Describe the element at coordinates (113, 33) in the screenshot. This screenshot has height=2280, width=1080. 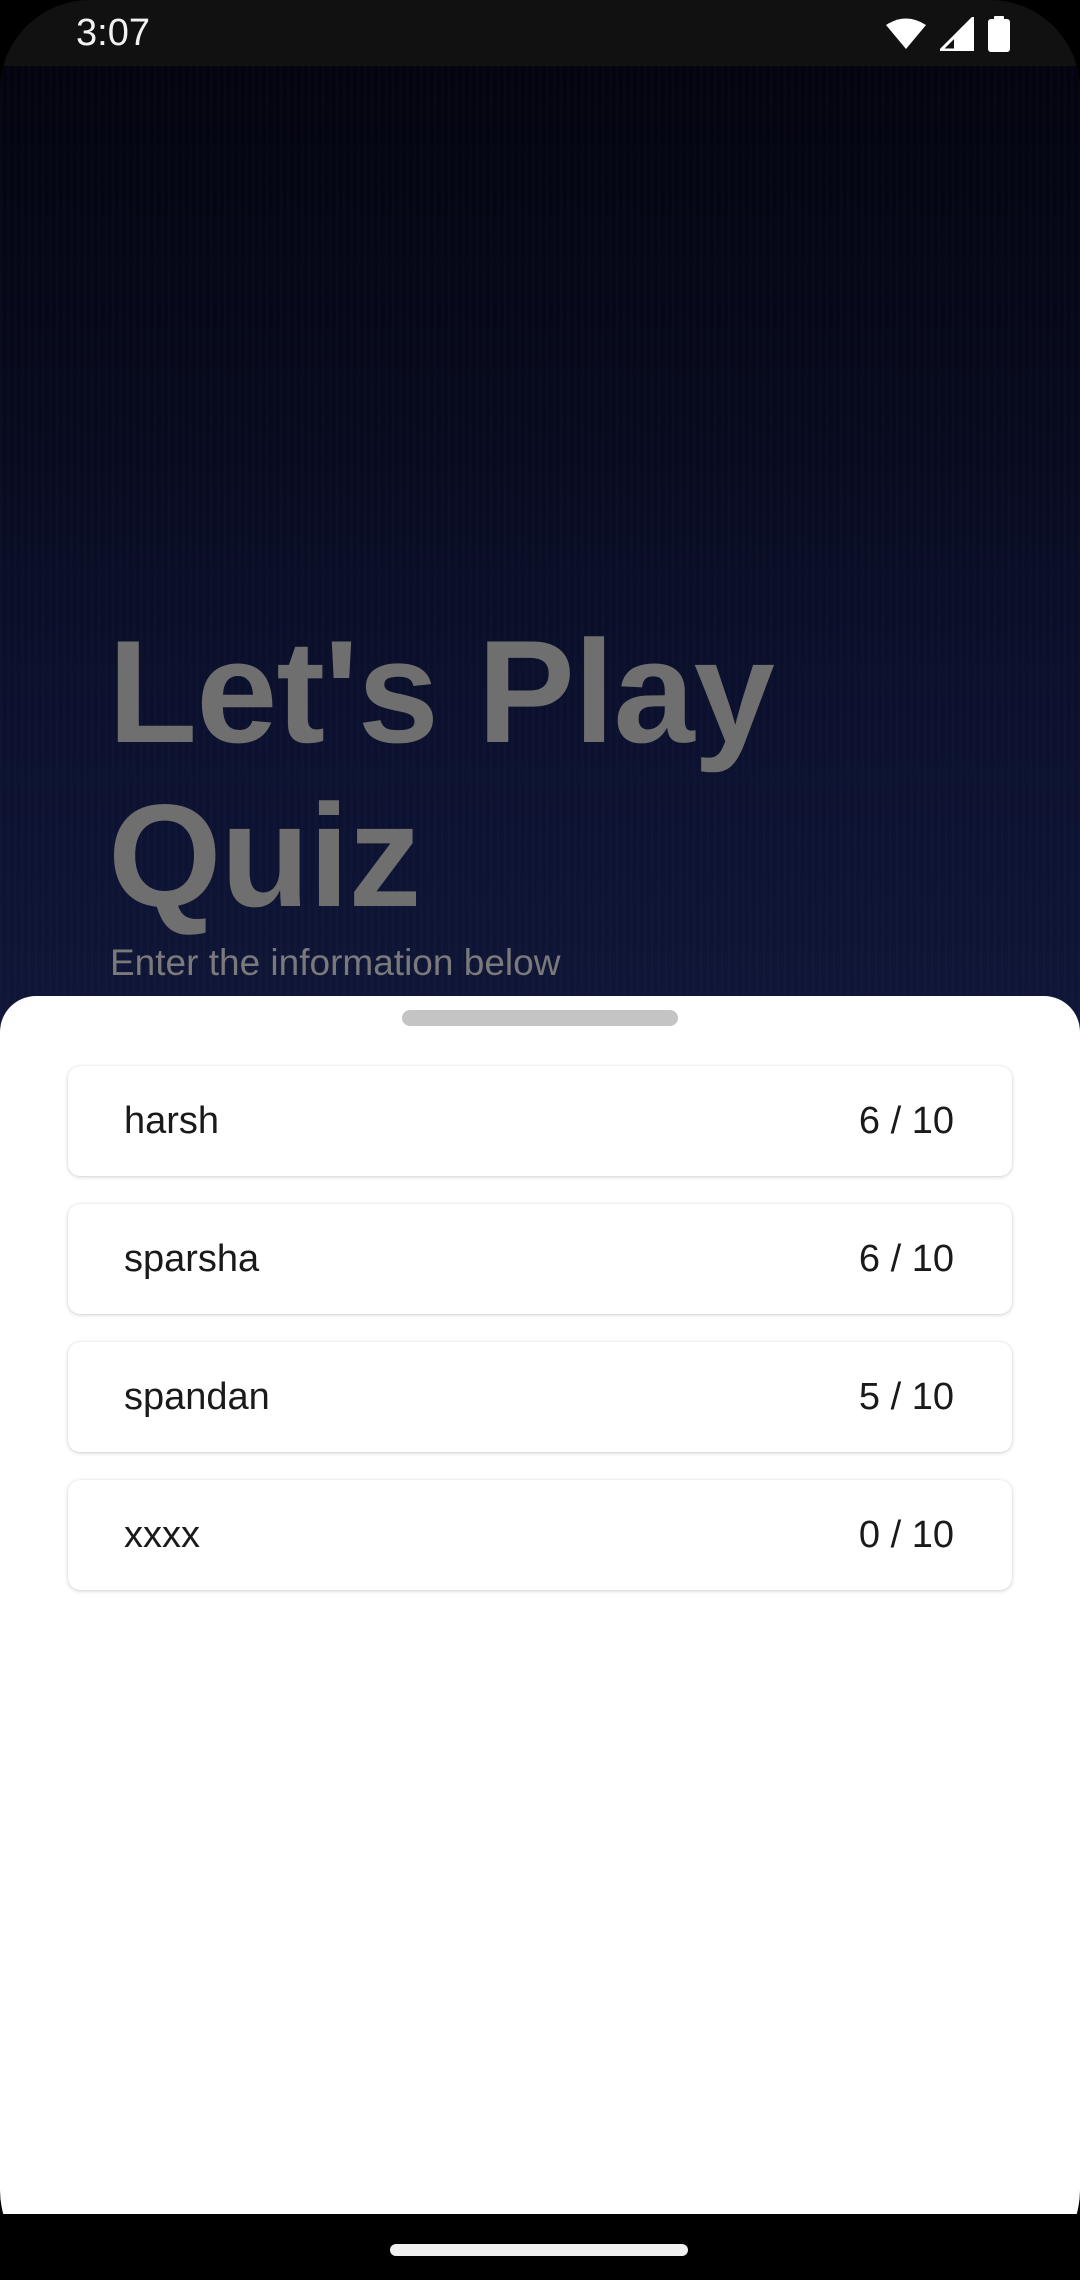
I see `status-time: 3:07` at that location.